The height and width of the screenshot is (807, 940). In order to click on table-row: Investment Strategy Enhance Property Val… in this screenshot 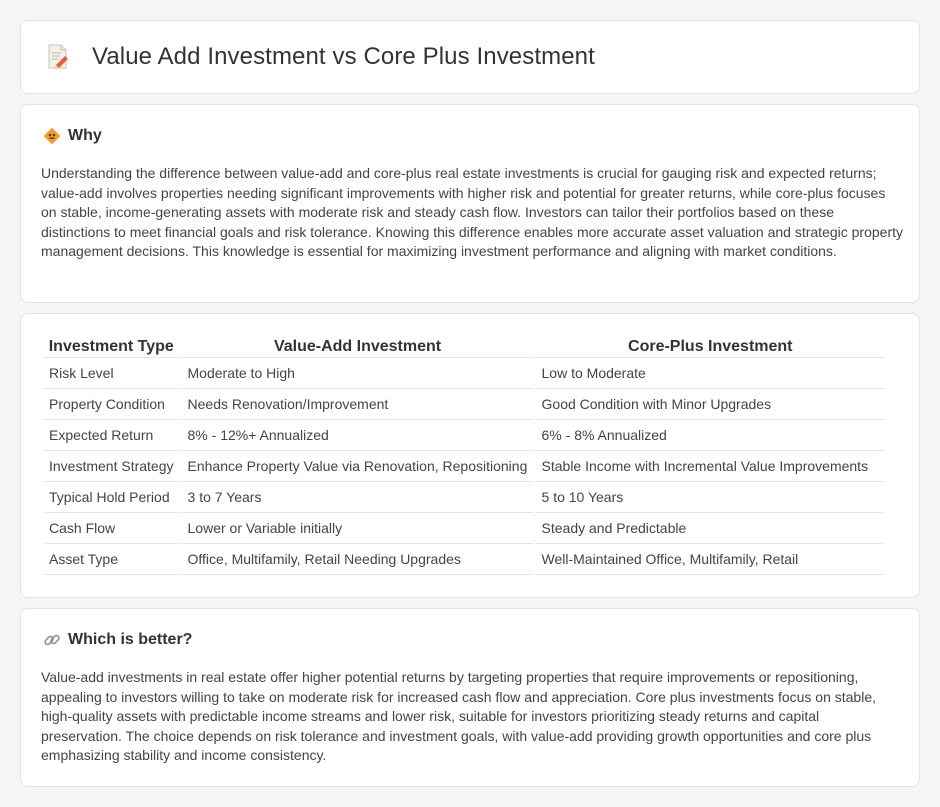, I will do `click(464, 466)`.